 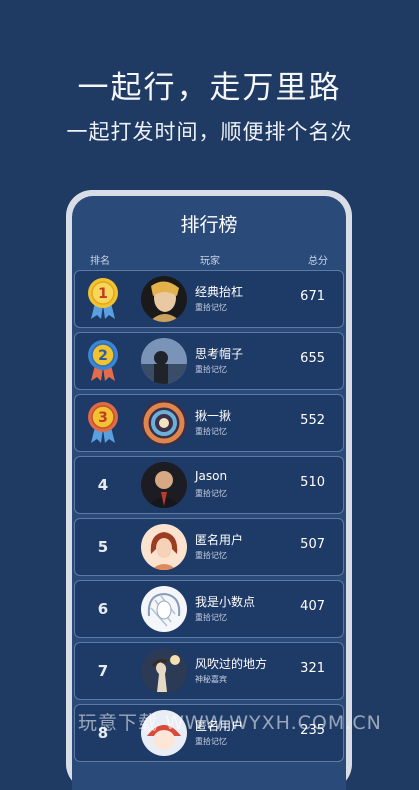 What do you see at coordinates (103, 294) in the screenshot?
I see `svg-text: 1` at bounding box center [103, 294].